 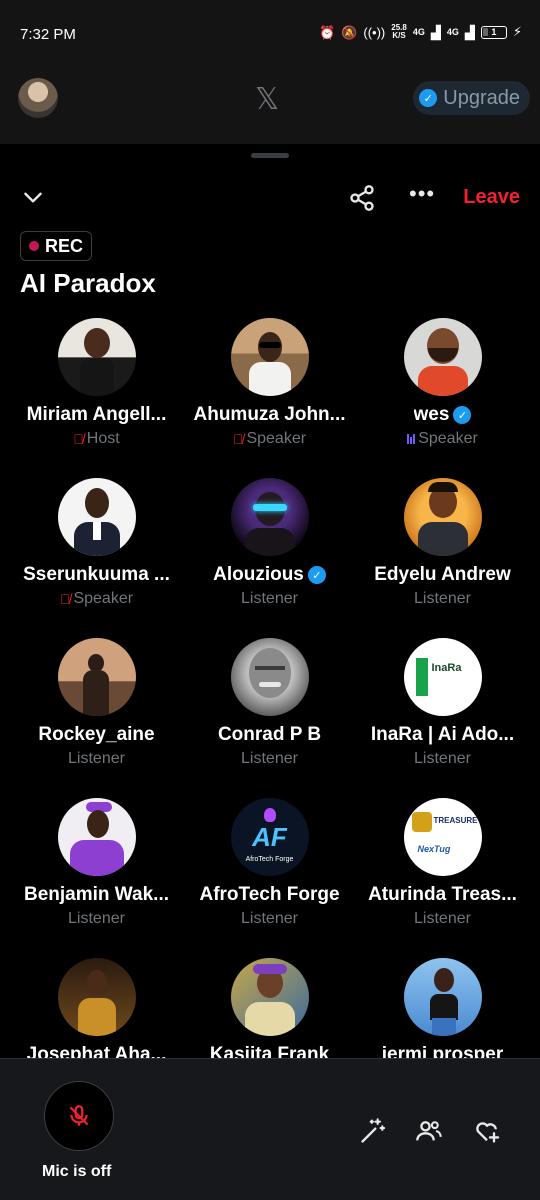 What do you see at coordinates (96, 878) in the screenshot?
I see `participant-tile: Benjamin Wak... Listener` at bounding box center [96, 878].